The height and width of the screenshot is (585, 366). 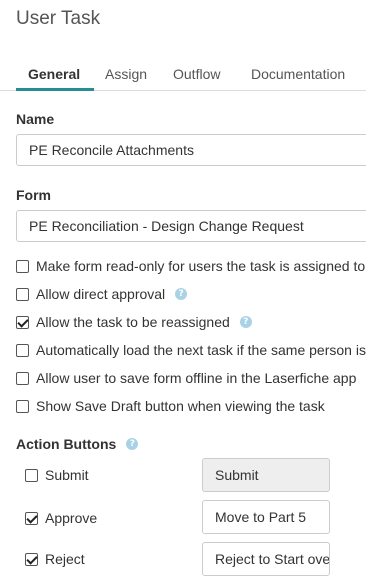 I want to click on option-direct-approval: Allow direct approval ?, so click(x=102, y=294).